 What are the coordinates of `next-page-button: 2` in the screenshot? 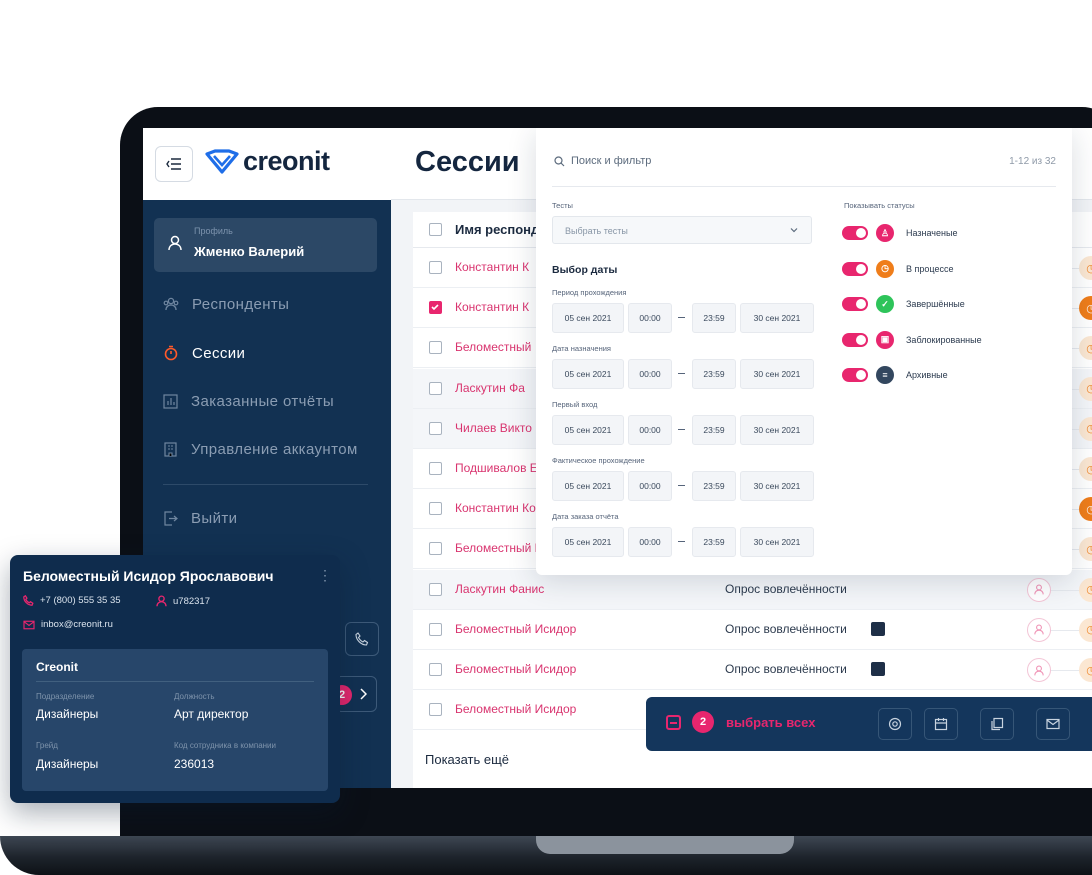 It's located at (354, 694).